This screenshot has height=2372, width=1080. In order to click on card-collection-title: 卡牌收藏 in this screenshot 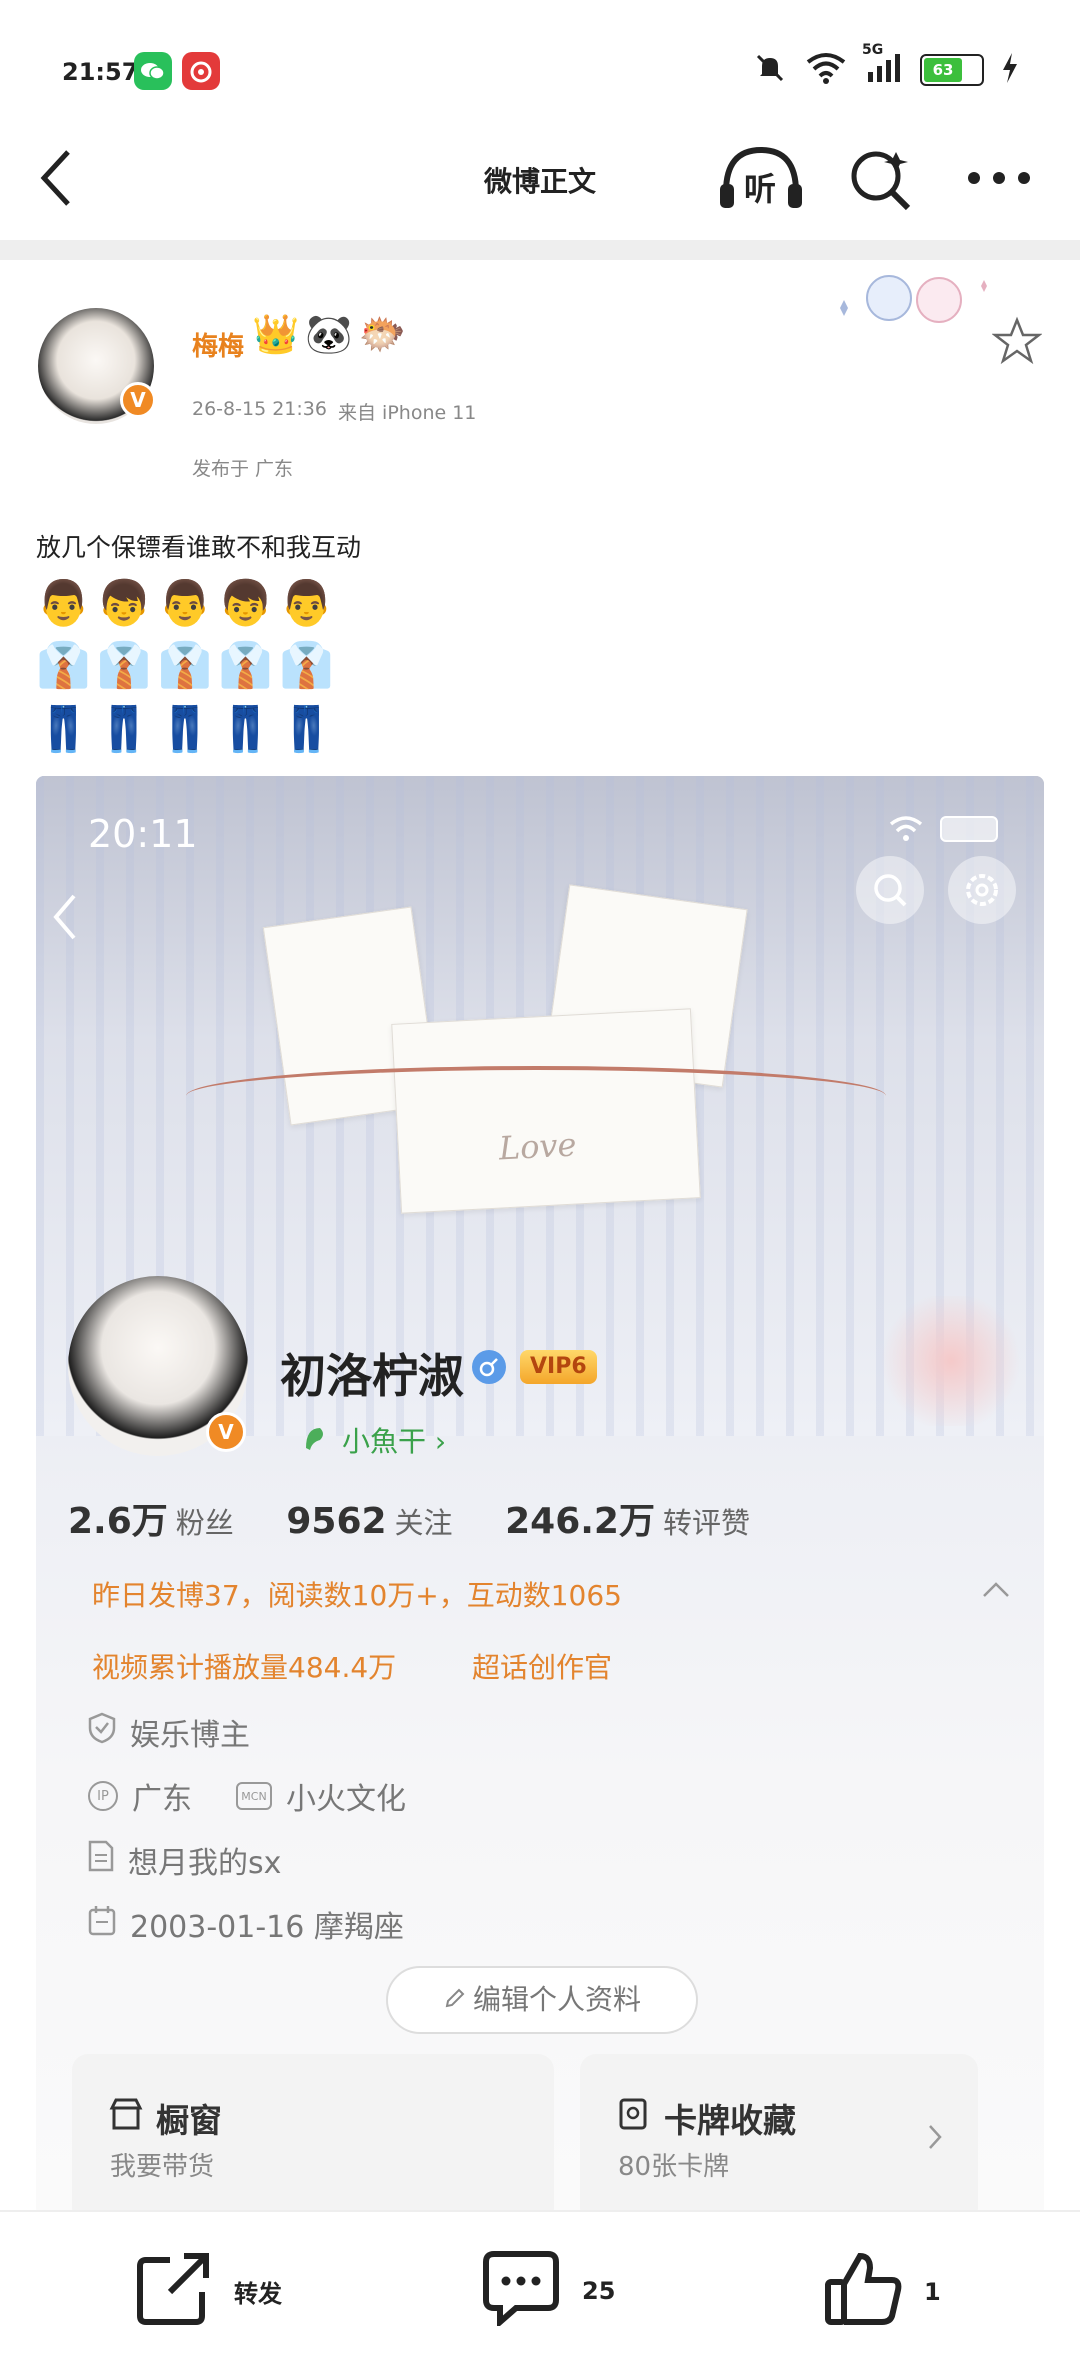, I will do `click(730, 2120)`.